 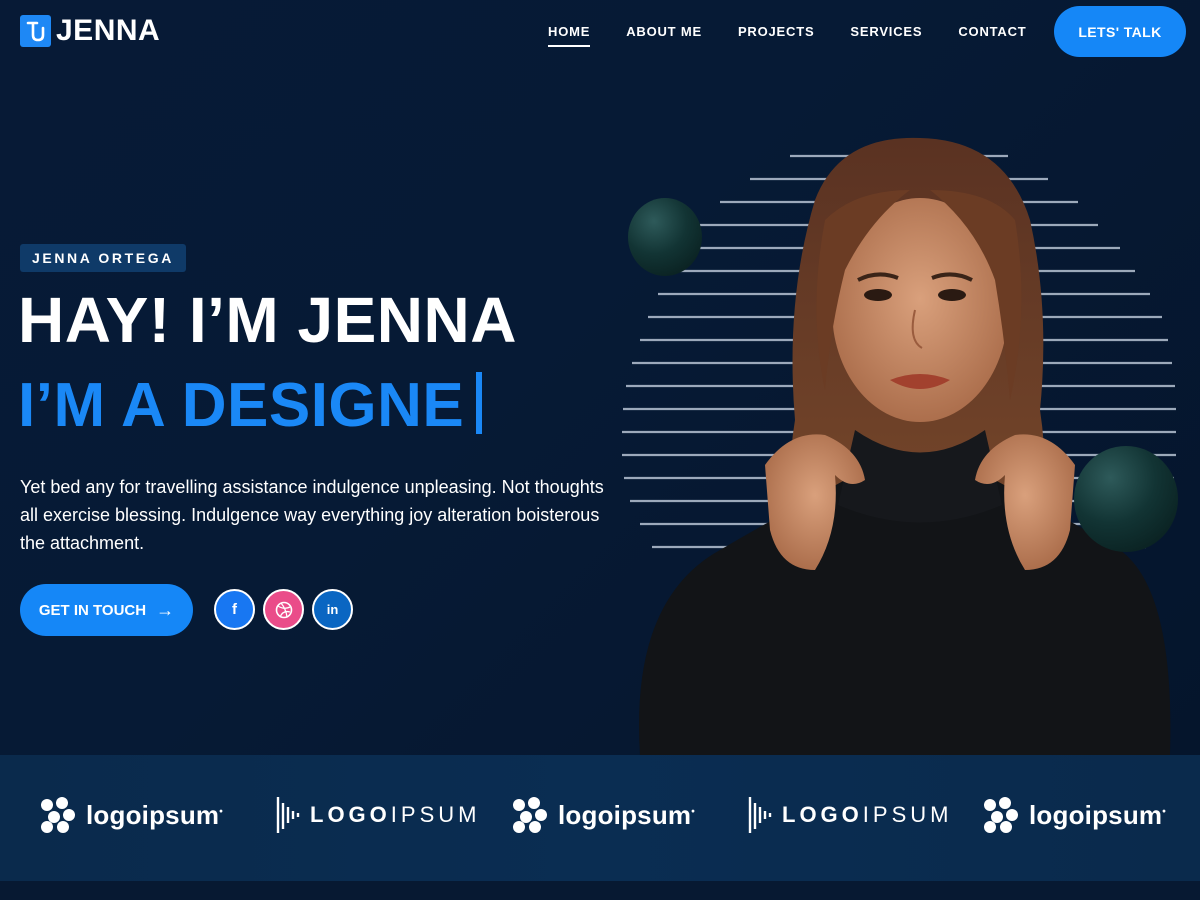 What do you see at coordinates (92, 610) in the screenshot?
I see `get-in-touch-label: GET IN TOUCH` at bounding box center [92, 610].